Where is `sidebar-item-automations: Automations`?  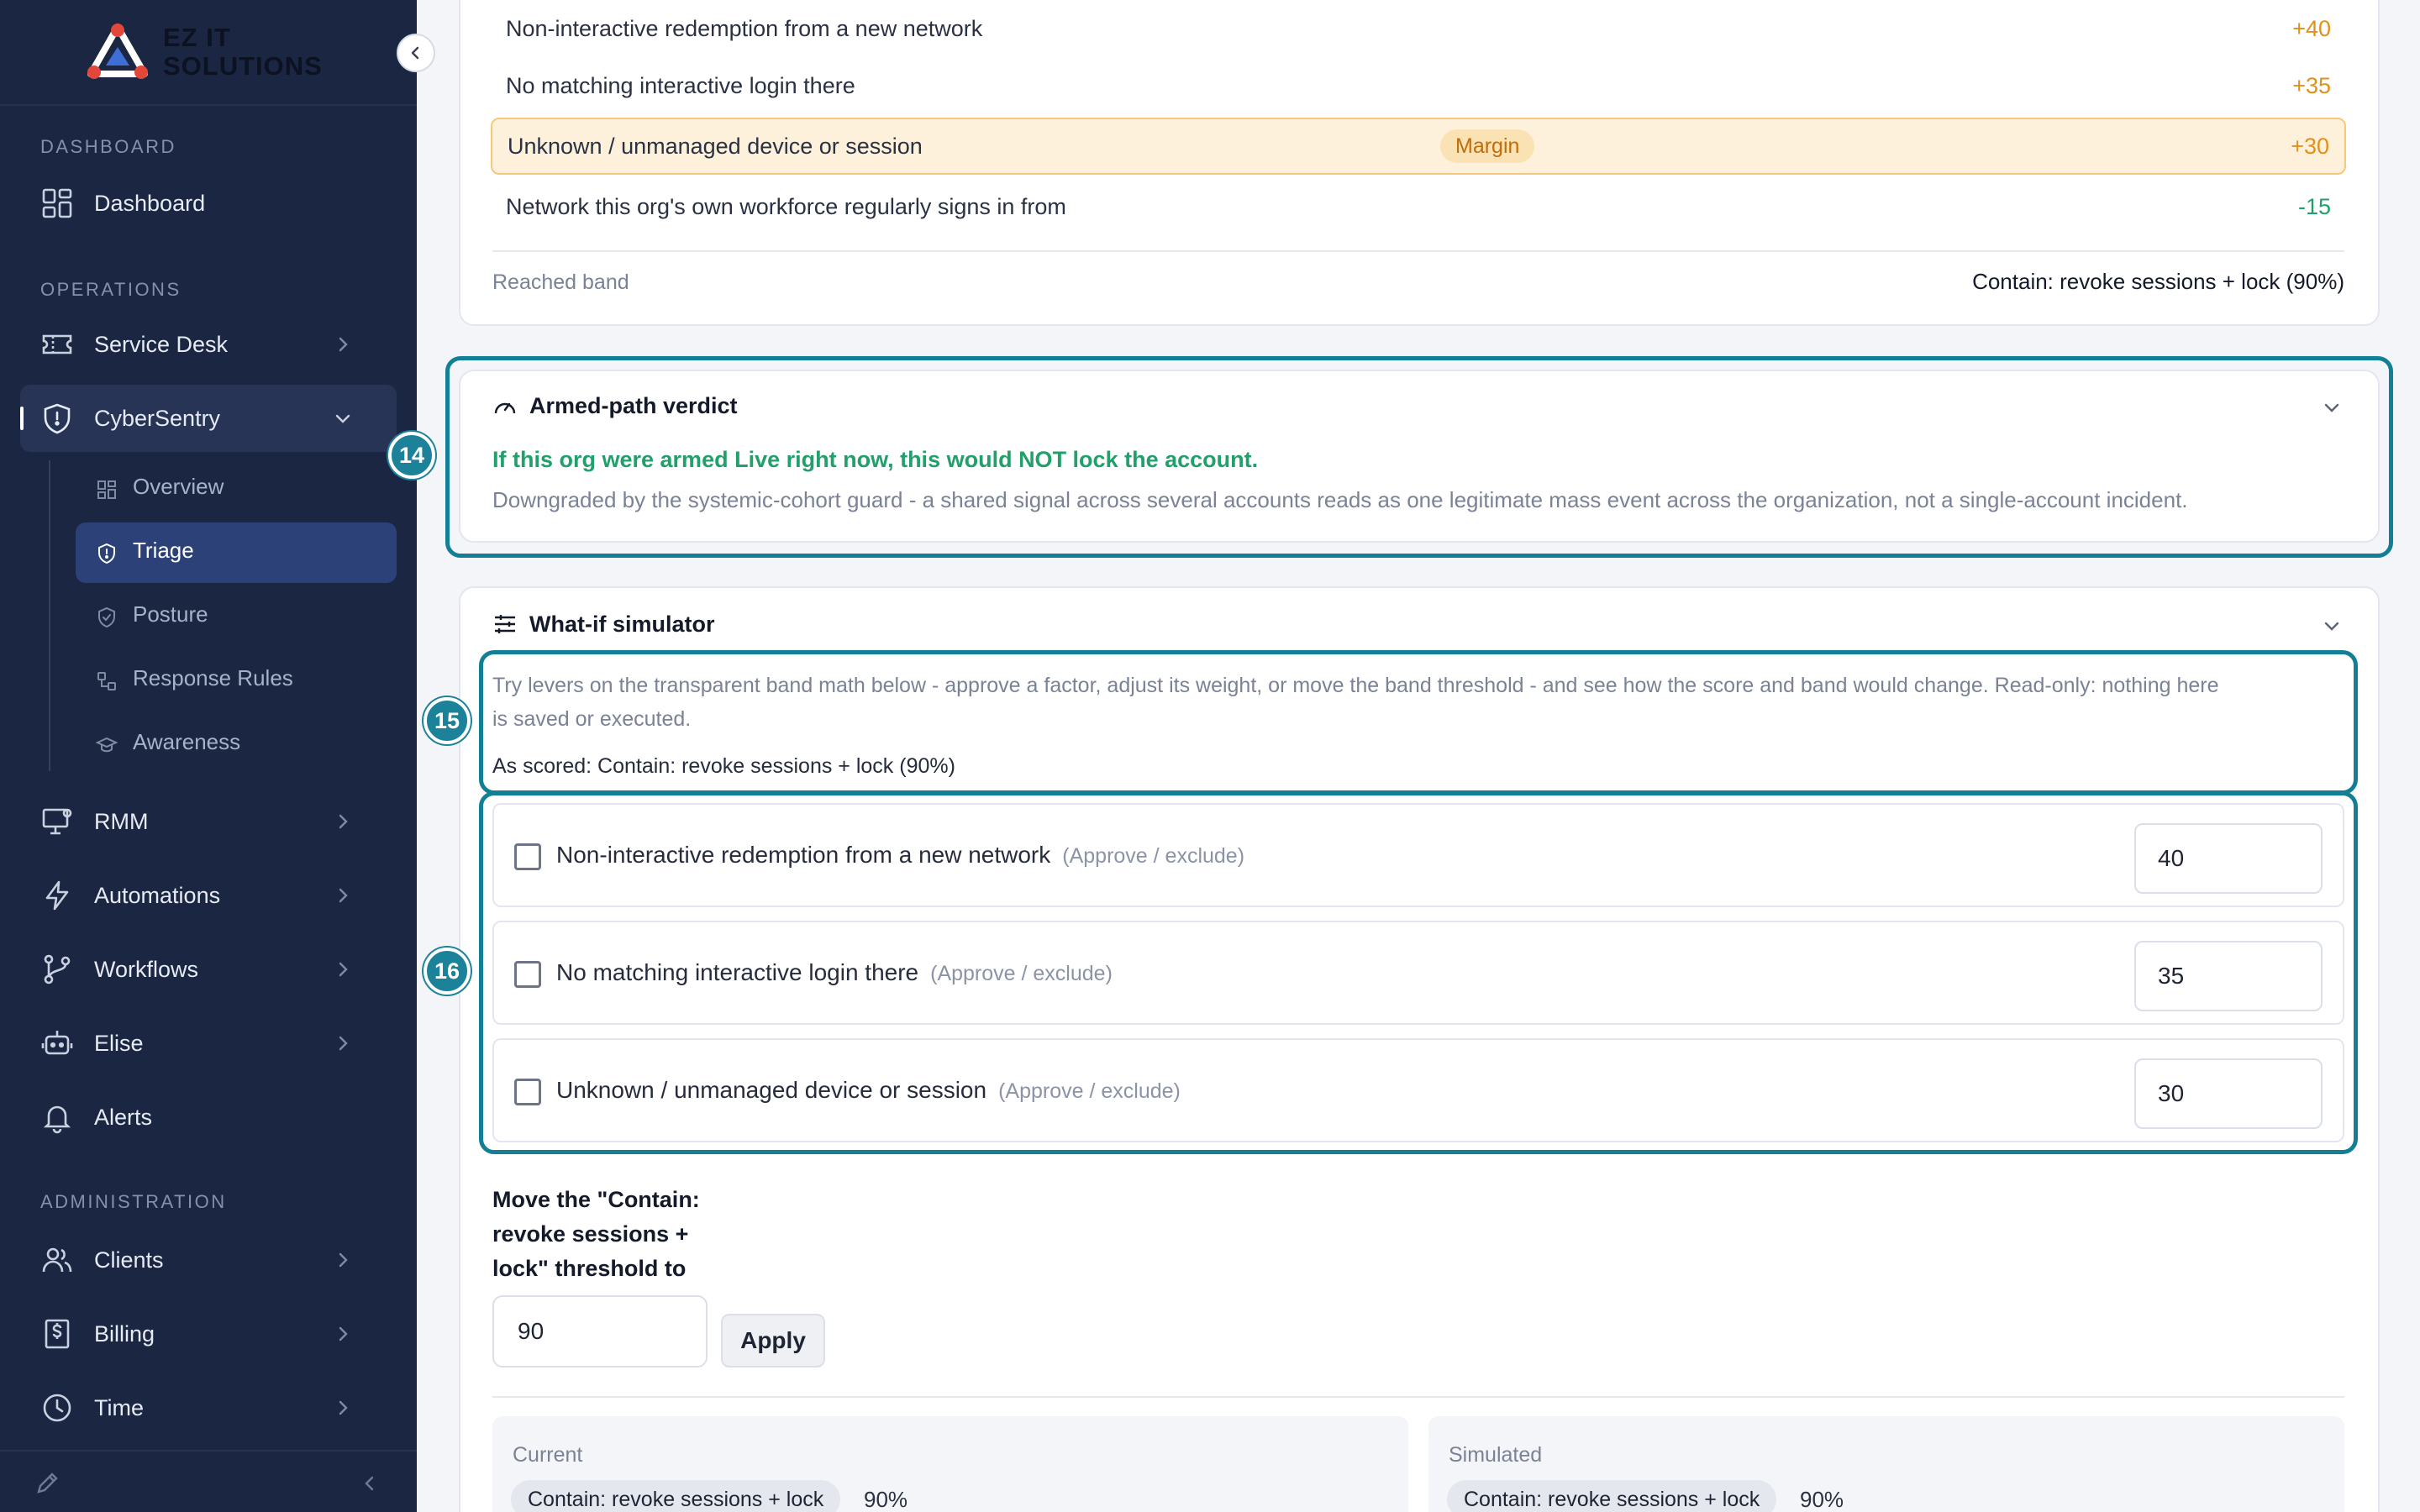
sidebar-item-automations: Automations is located at coordinates (208, 895).